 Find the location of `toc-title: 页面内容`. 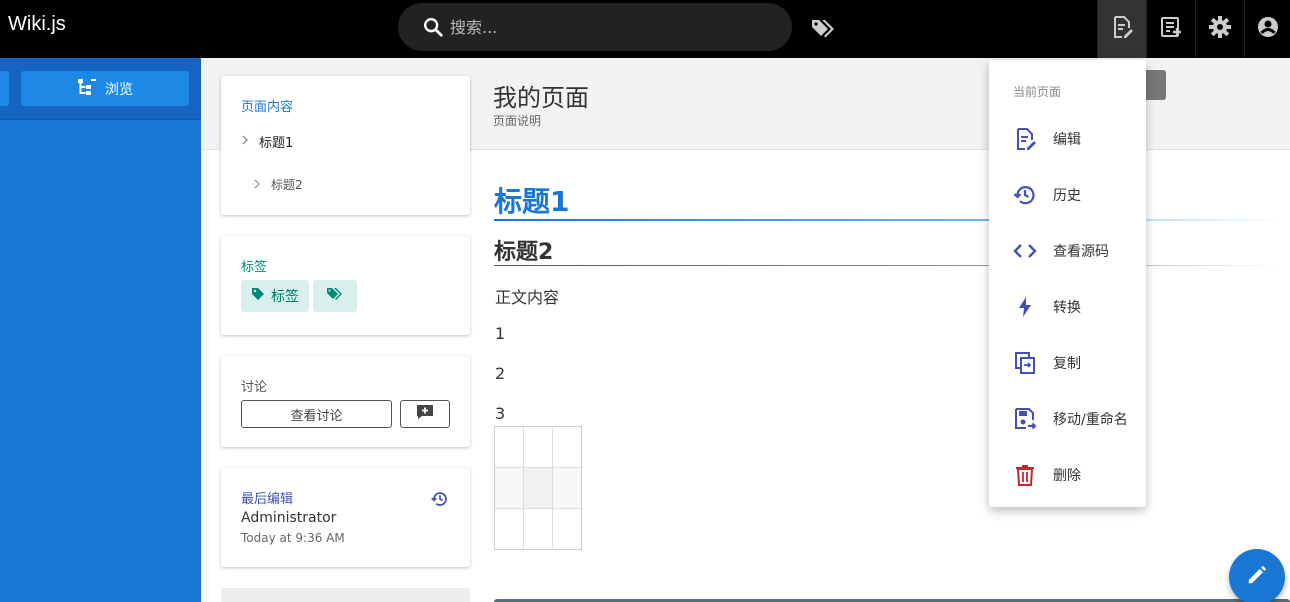

toc-title: 页面内容 is located at coordinates (267, 107).